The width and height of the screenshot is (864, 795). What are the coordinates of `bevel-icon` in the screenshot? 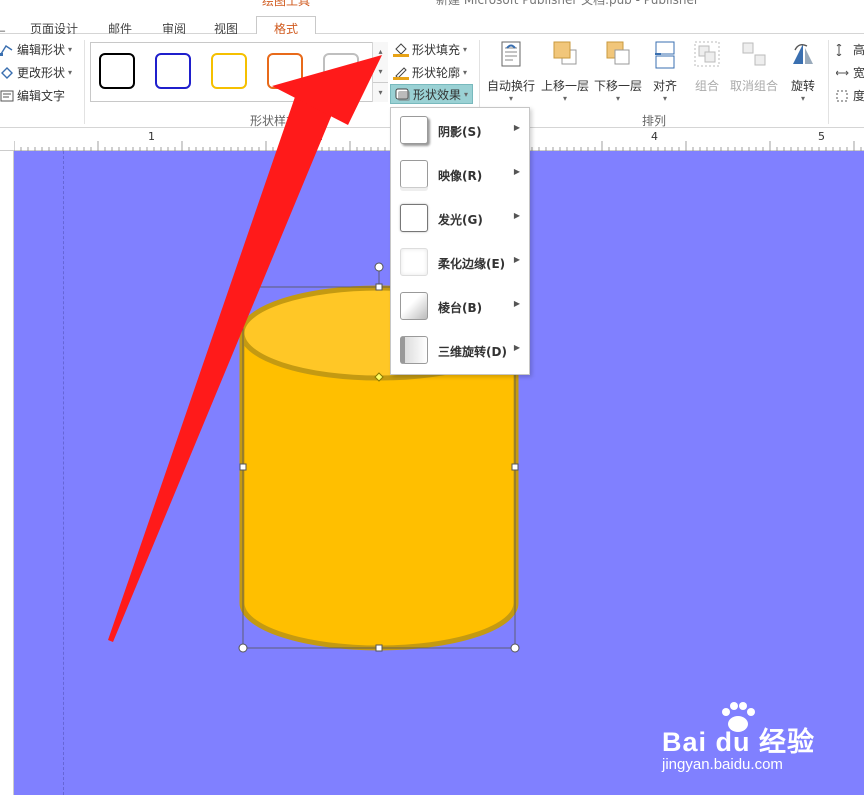 It's located at (414, 306).